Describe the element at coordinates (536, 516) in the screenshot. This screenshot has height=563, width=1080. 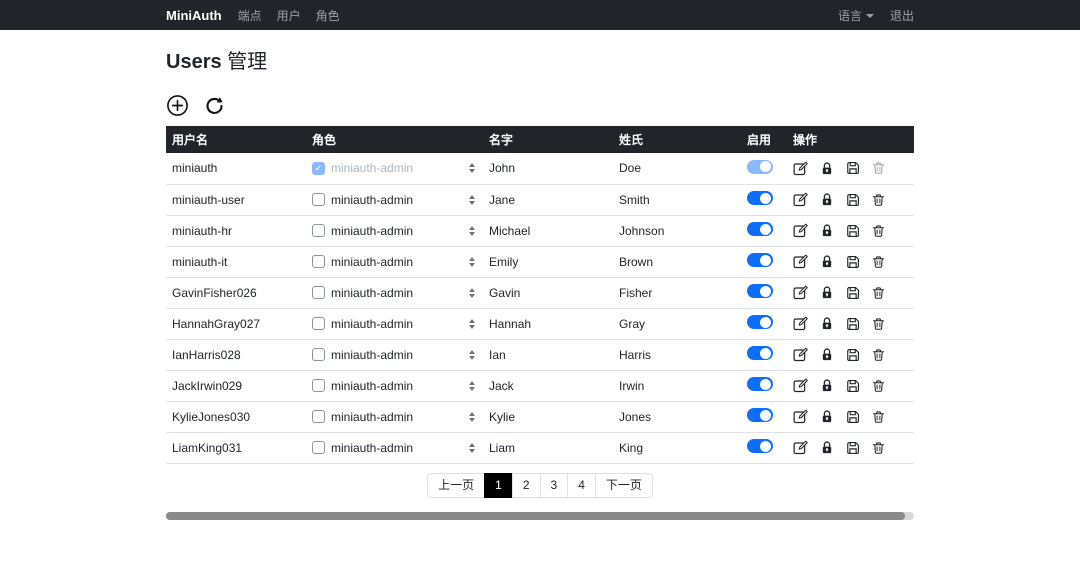
I see `horizontal-scrollbar-thumb` at that location.